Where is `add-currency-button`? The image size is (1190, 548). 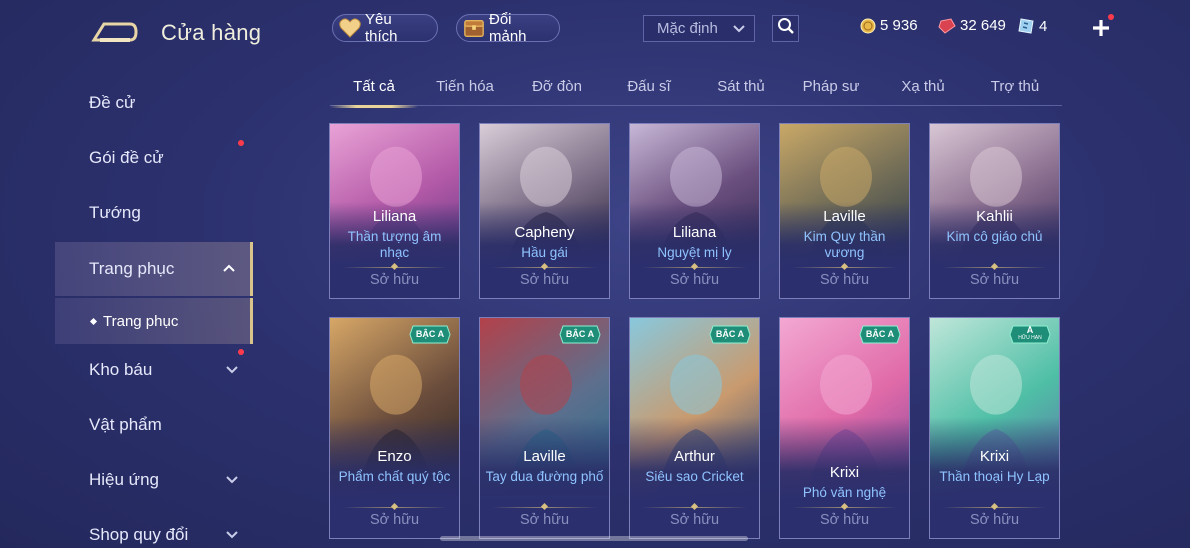 add-currency-button is located at coordinates (1102, 26).